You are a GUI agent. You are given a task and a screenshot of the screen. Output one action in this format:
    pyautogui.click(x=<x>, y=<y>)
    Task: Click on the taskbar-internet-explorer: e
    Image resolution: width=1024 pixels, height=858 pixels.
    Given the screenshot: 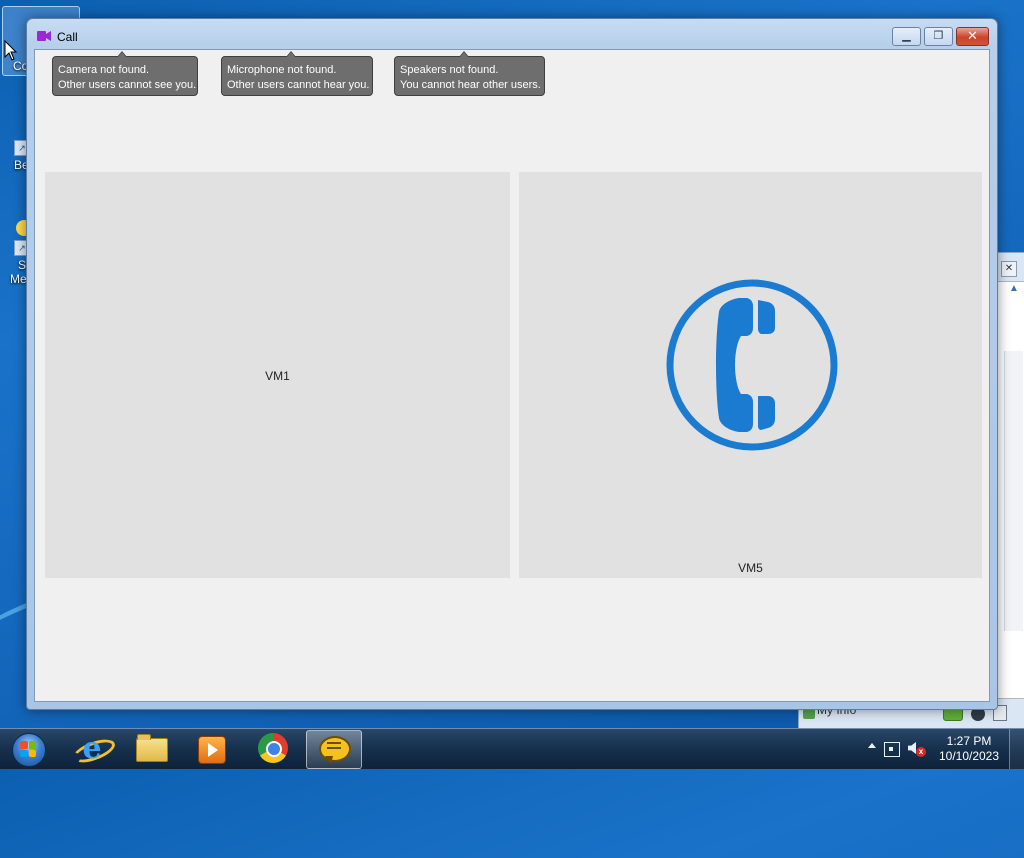 What is the action you would take?
    pyautogui.click(x=93, y=748)
    